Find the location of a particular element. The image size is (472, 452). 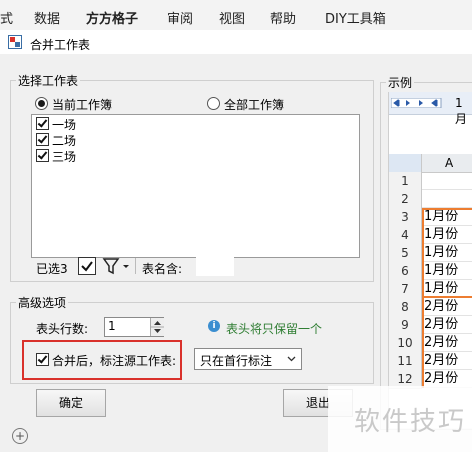

row-number: 7 is located at coordinates (405, 289).